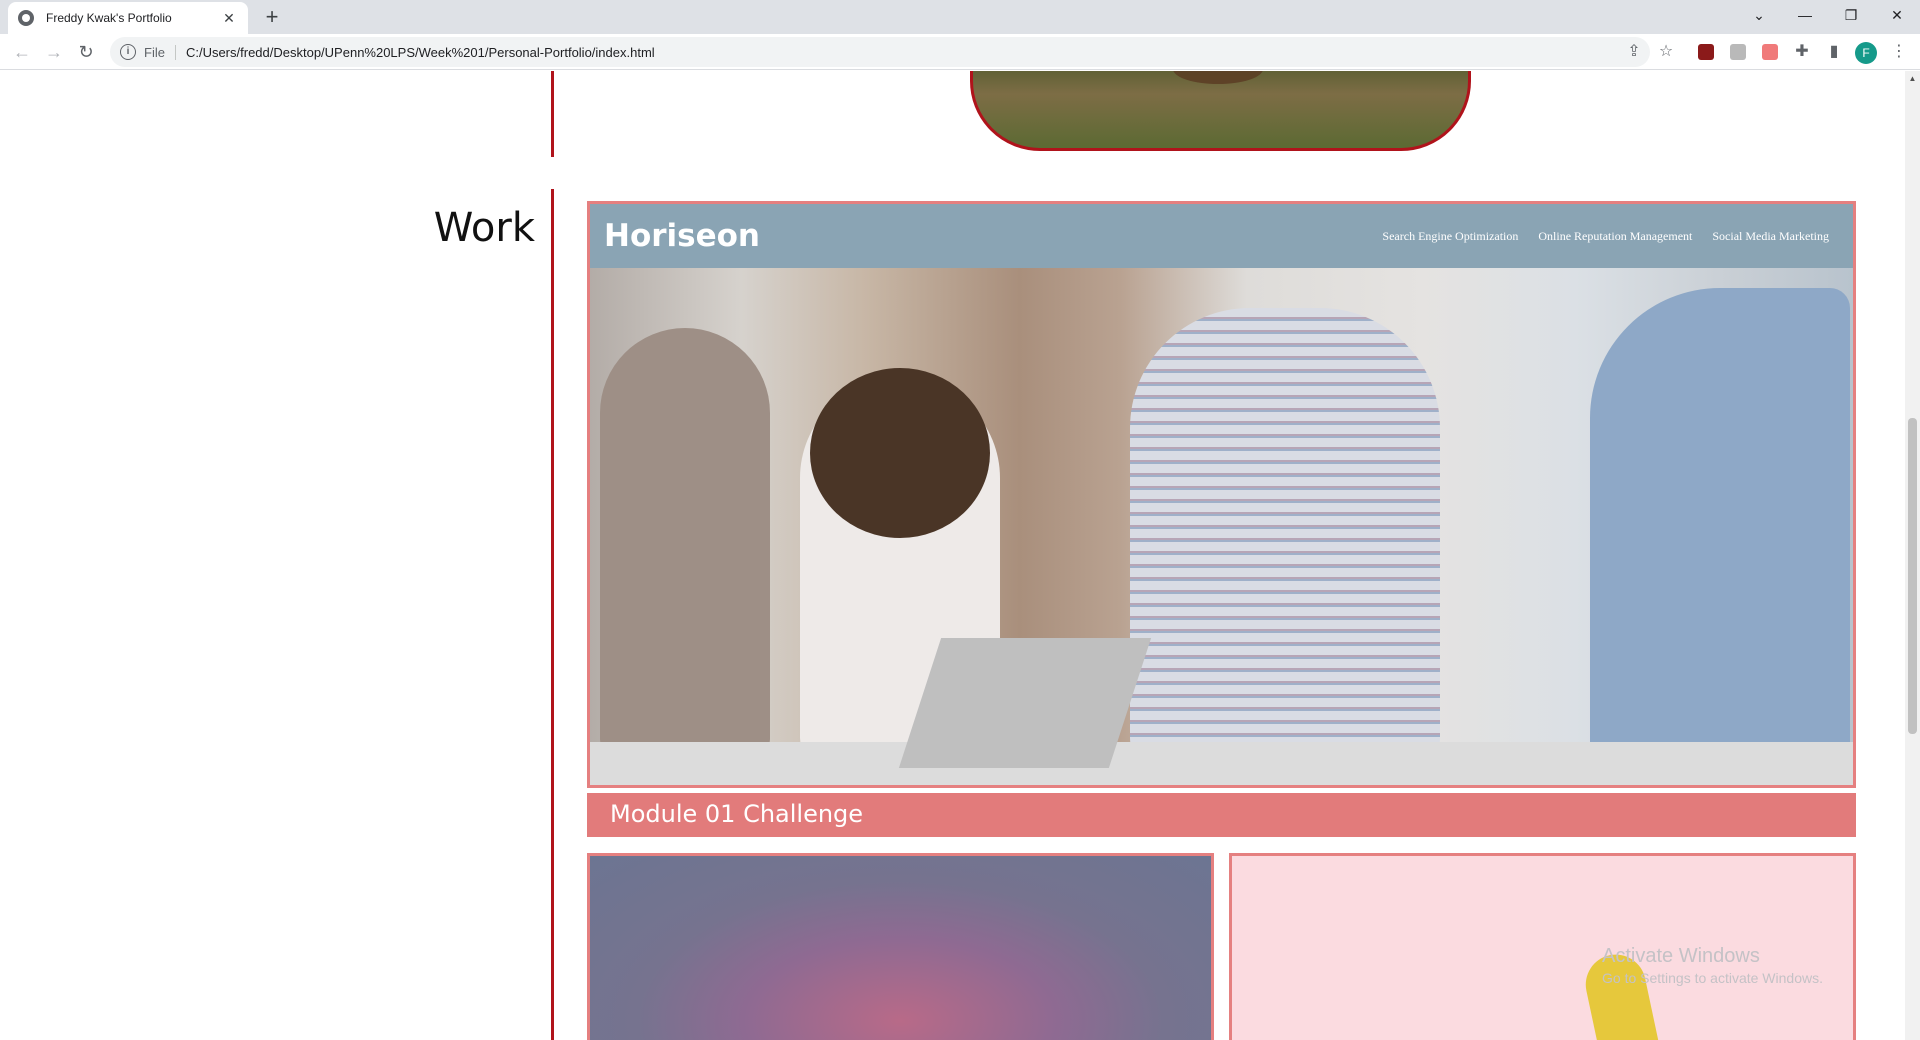  What do you see at coordinates (960, 17) in the screenshot?
I see `tab-bar: Freddy Kwak's Portfolio ✕ + ⌄ — ❐ ✕` at bounding box center [960, 17].